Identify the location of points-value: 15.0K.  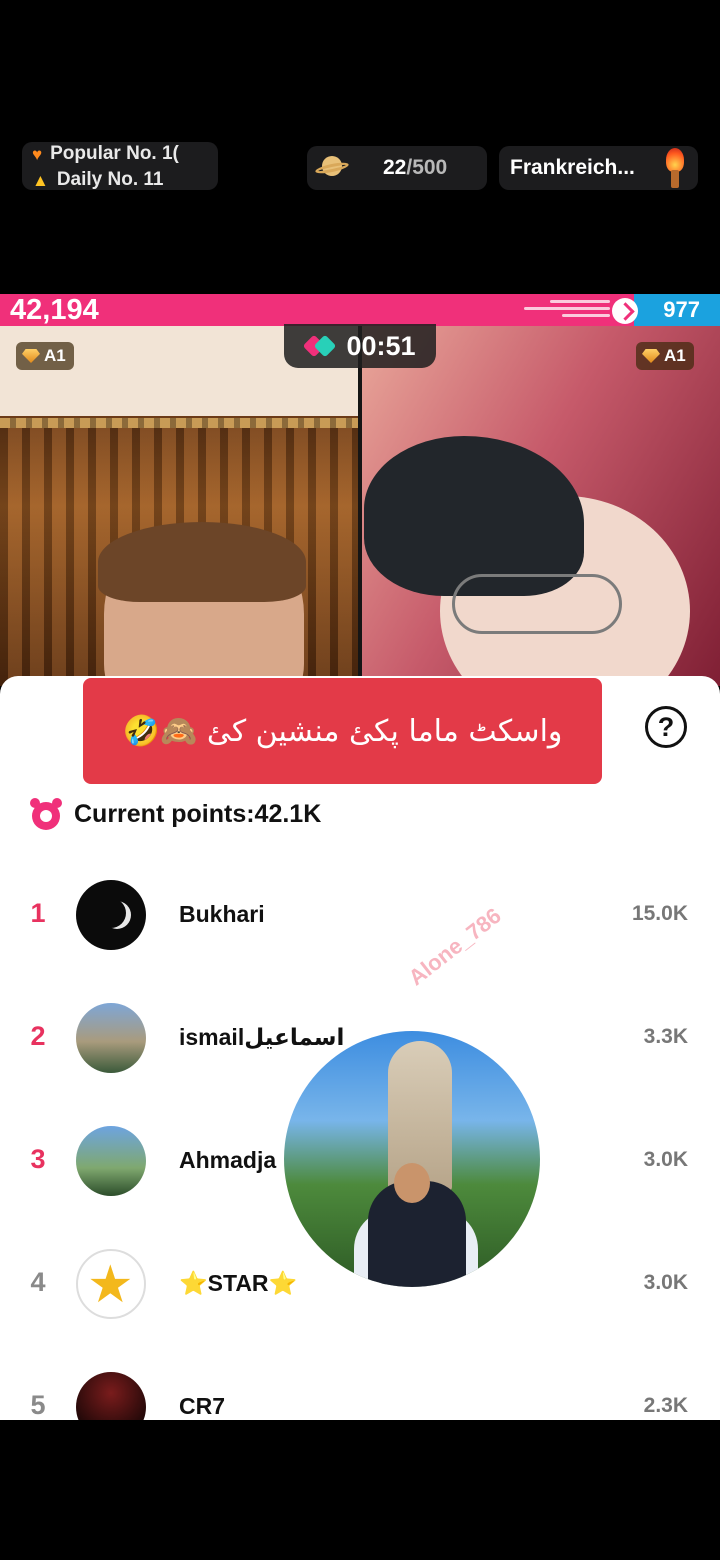
(659, 913).